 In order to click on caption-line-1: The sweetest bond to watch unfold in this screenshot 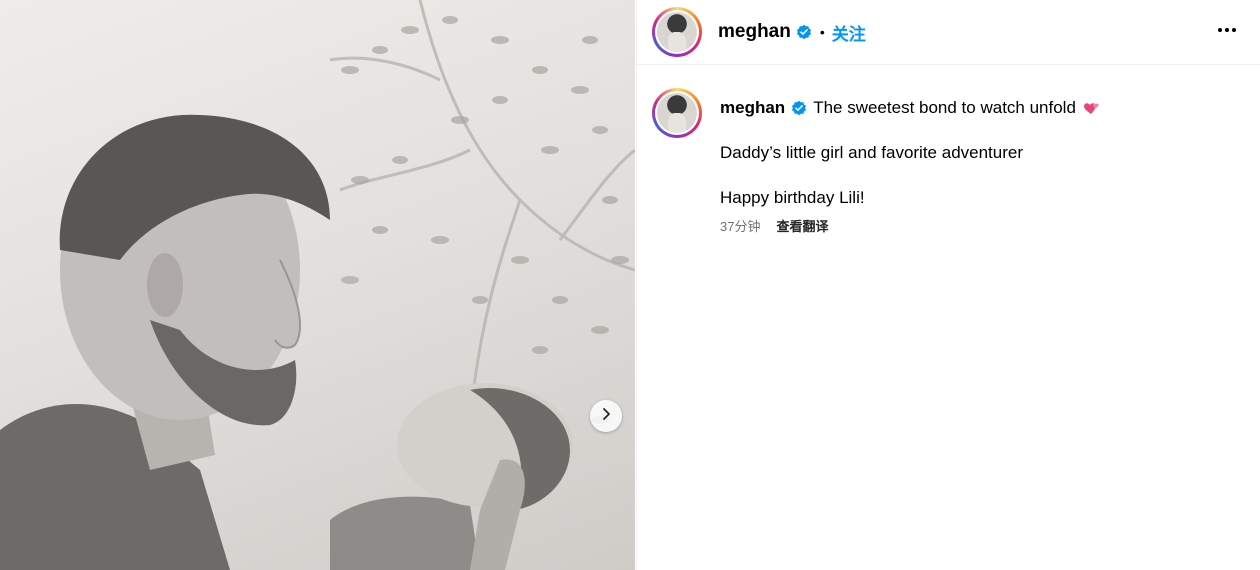, I will do `click(944, 107)`.